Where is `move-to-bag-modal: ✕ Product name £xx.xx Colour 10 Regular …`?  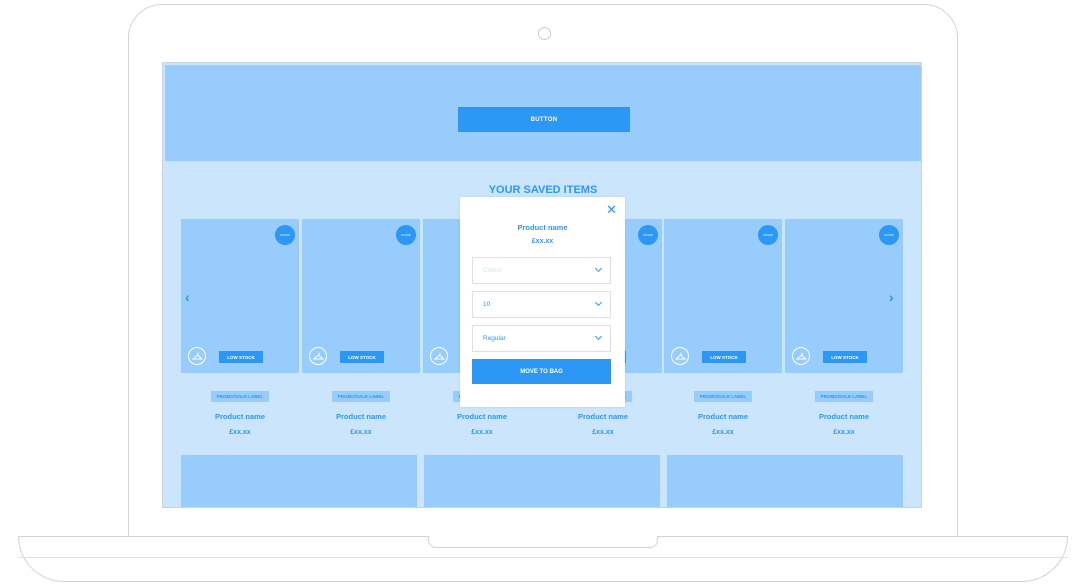
move-to-bag-modal: ✕ Product name £xx.xx Colour 10 Regular … is located at coordinates (542, 302).